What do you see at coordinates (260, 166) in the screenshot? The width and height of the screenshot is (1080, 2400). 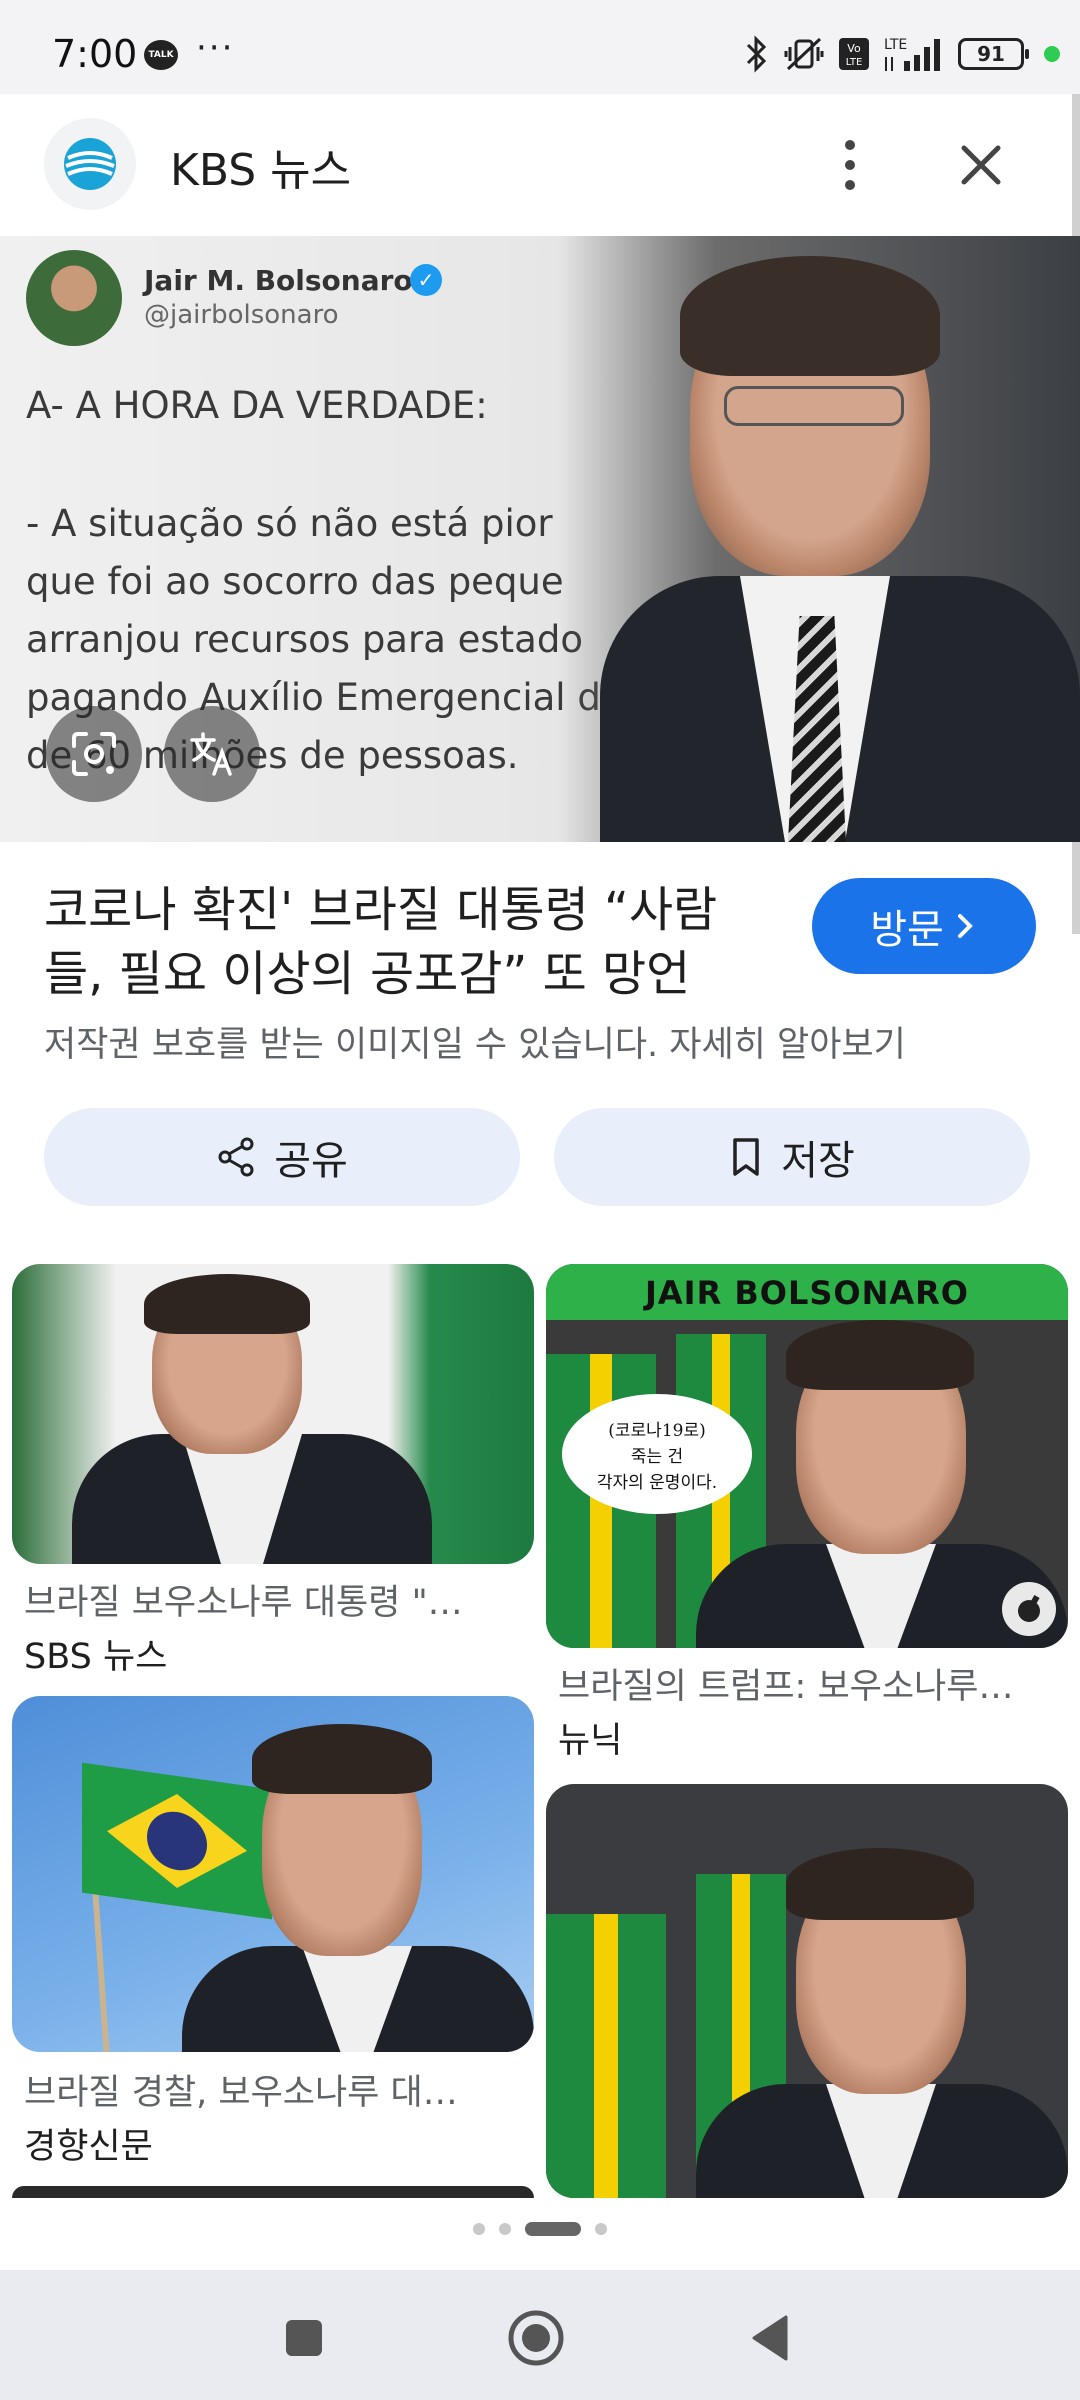 I see `source-title: KBS 뉴스` at bounding box center [260, 166].